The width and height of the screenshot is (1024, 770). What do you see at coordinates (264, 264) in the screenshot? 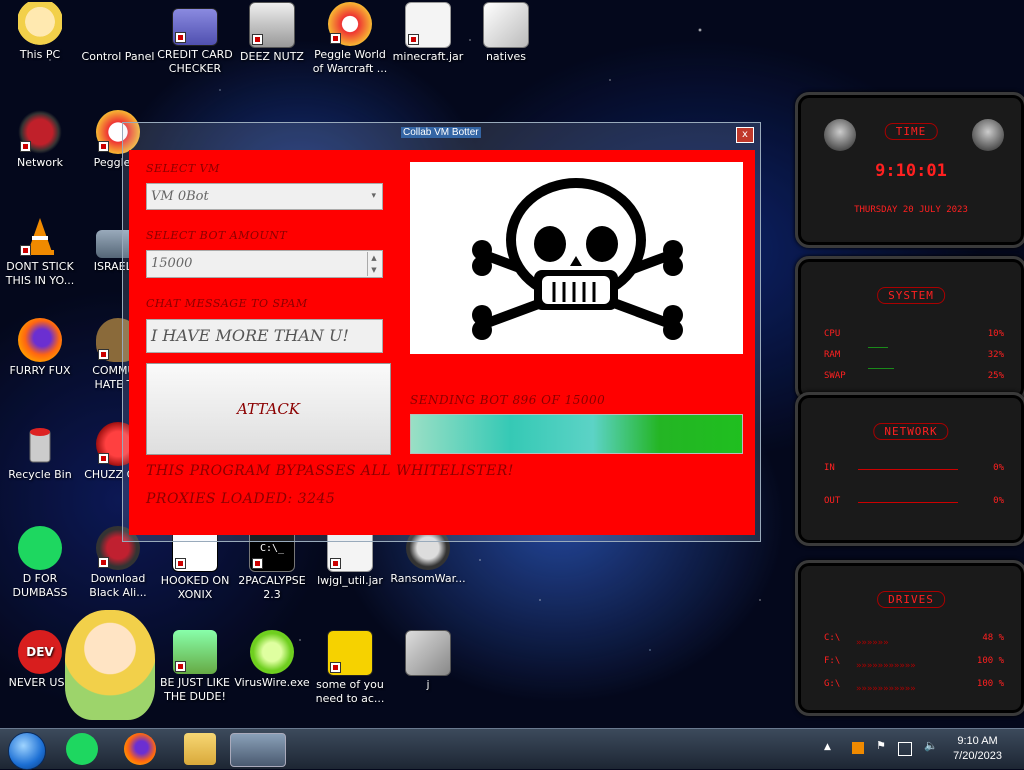
I see `bot-amount-stepper: 15000 ▲ ▼` at bounding box center [264, 264].